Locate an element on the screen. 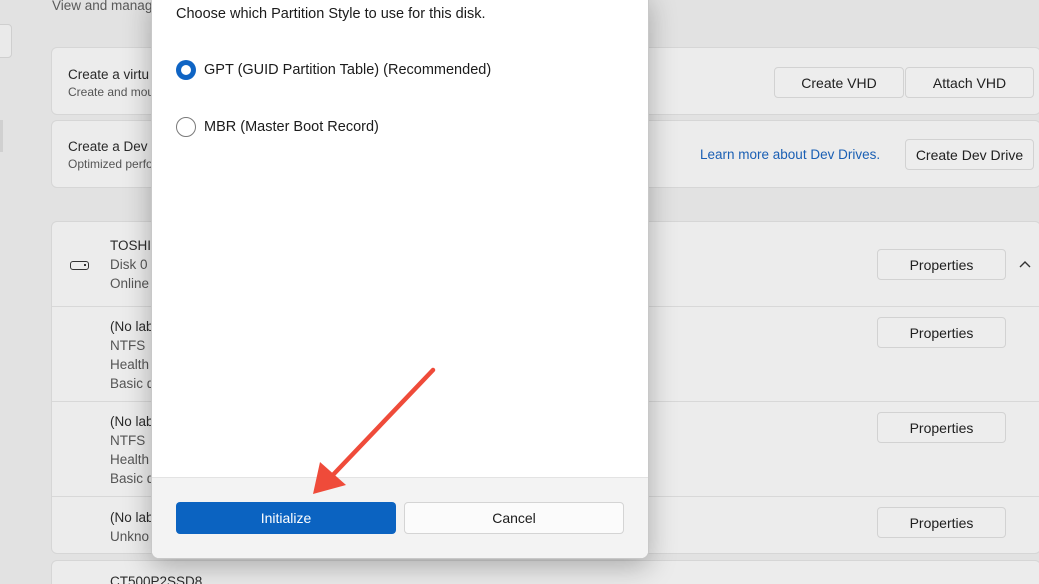 This screenshot has width=1039, height=584. annotation-arrow-icon is located at coordinates (374, 430).